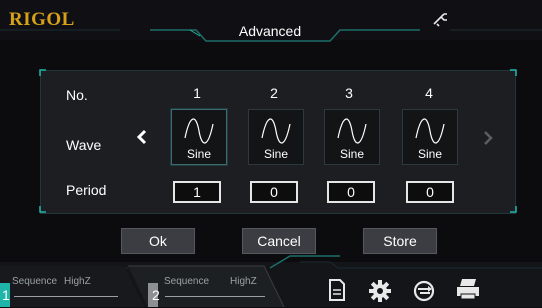 The height and width of the screenshot is (308, 542). Describe the element at coordinates (424, 293) in the screenshot. I see `sync-icon` at that location.